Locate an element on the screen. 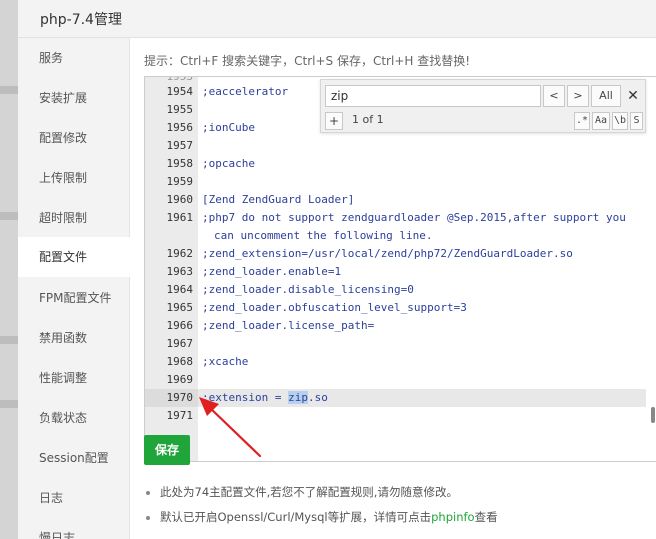 The height and width of the screenshot is (539, 656). code-line: ;zend_loader.enable=1 is located at coordinates (272, 271).